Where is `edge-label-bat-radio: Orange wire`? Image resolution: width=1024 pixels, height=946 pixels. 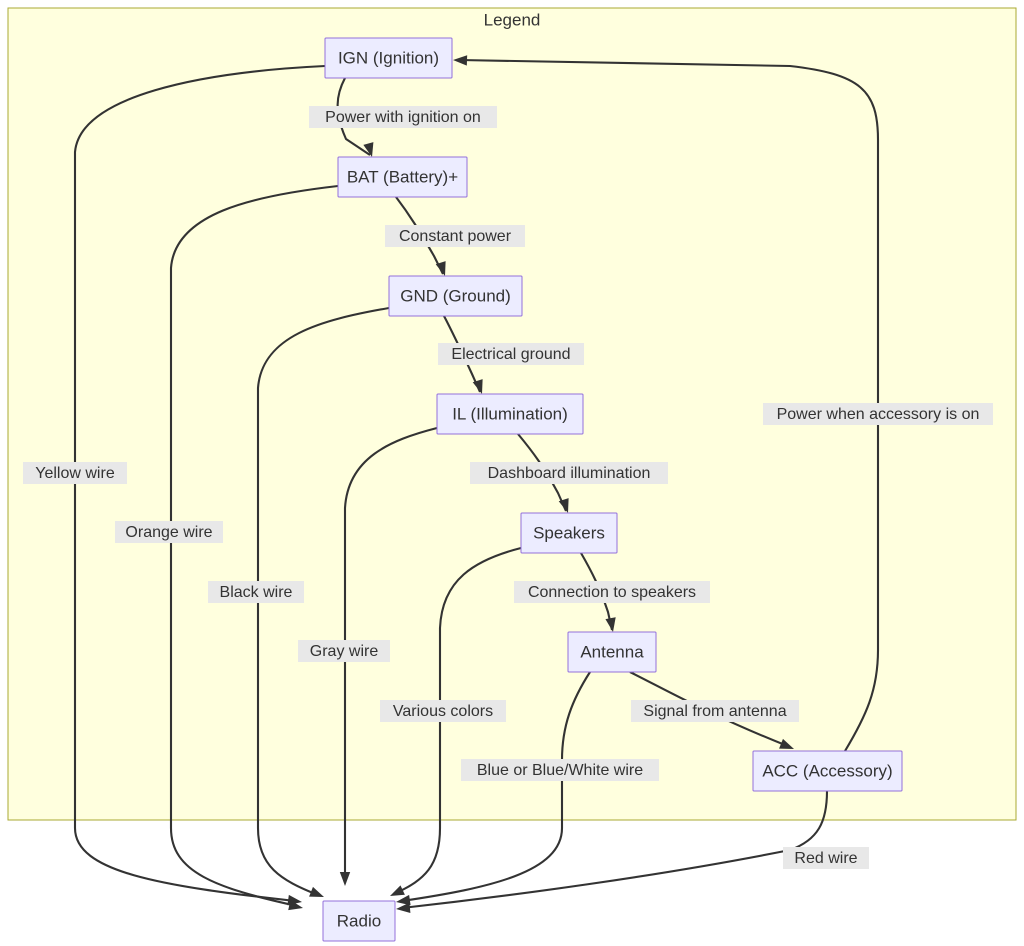 edge-label-bat-radio: Orange wire is located at coordinates (169, 532).